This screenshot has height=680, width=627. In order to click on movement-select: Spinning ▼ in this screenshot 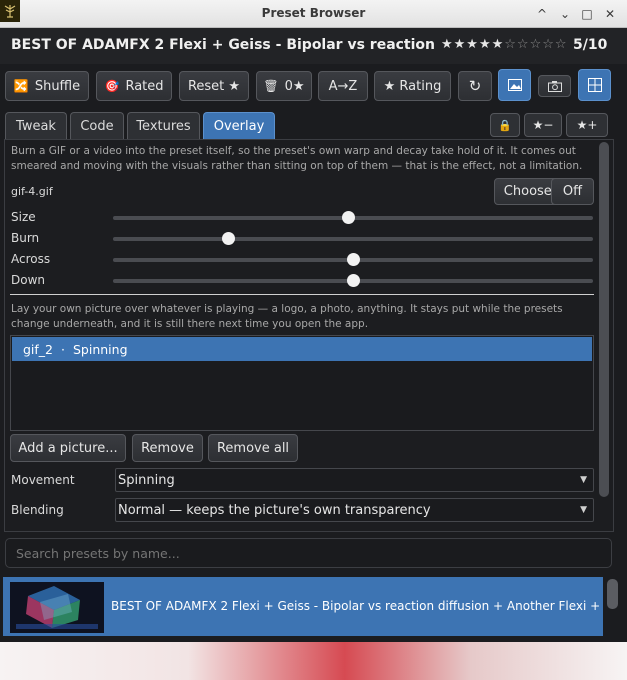, I will do `click(354, 480)`.